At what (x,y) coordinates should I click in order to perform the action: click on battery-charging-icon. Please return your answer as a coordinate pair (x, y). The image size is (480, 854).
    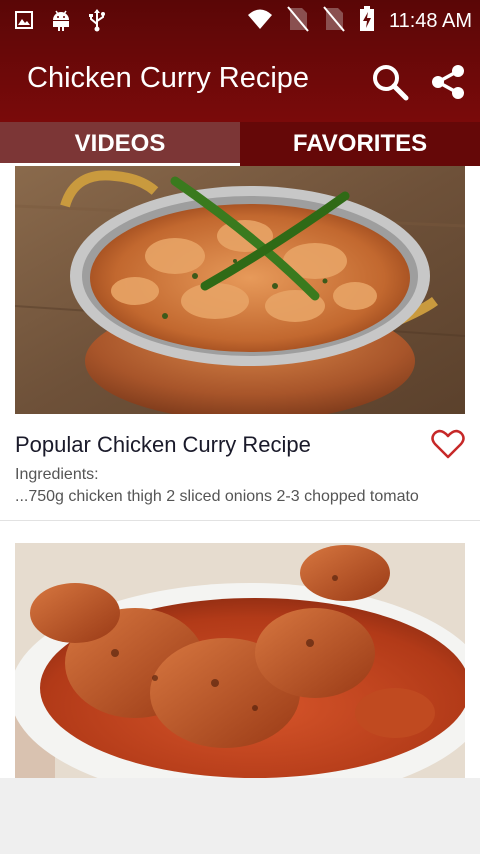
    Looking at the image, I should click on (367, 21).